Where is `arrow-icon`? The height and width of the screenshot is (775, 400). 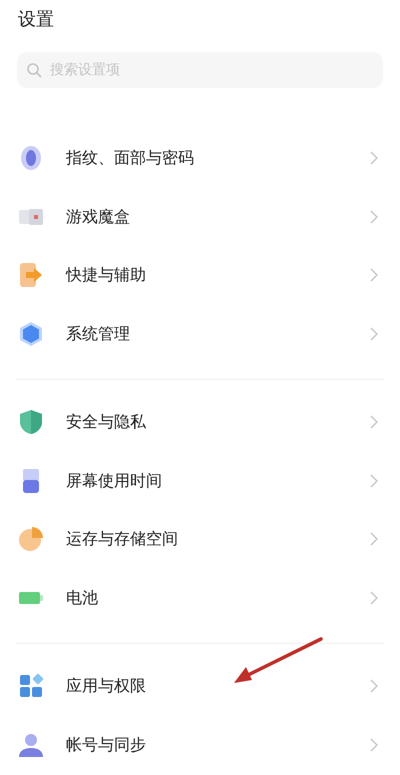 arrow-icon is located at coordinates (31, 275).